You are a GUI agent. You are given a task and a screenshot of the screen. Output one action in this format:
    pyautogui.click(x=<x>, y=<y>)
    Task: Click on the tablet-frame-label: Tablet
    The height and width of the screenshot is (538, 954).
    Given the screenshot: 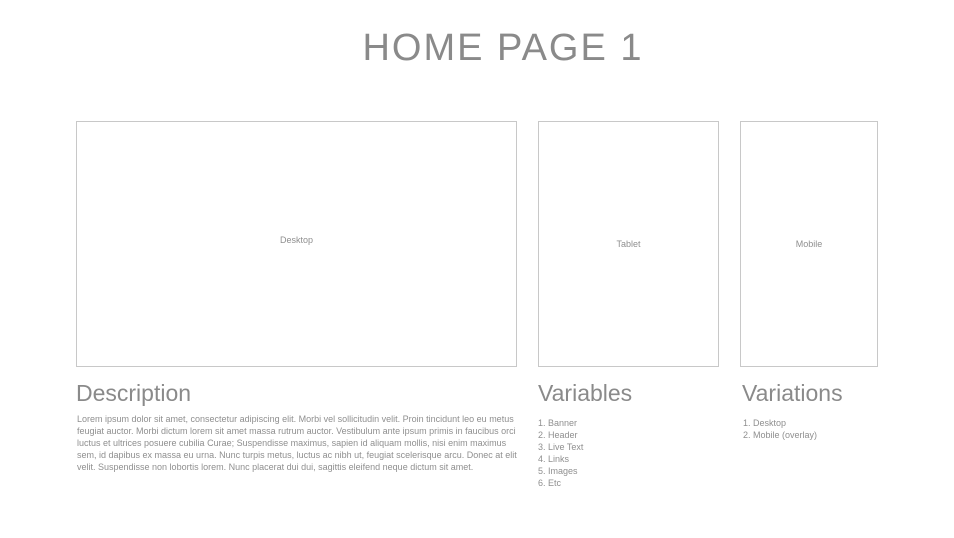 What is the action you would take?
    pyautogui.click(x=628, y=244)
    